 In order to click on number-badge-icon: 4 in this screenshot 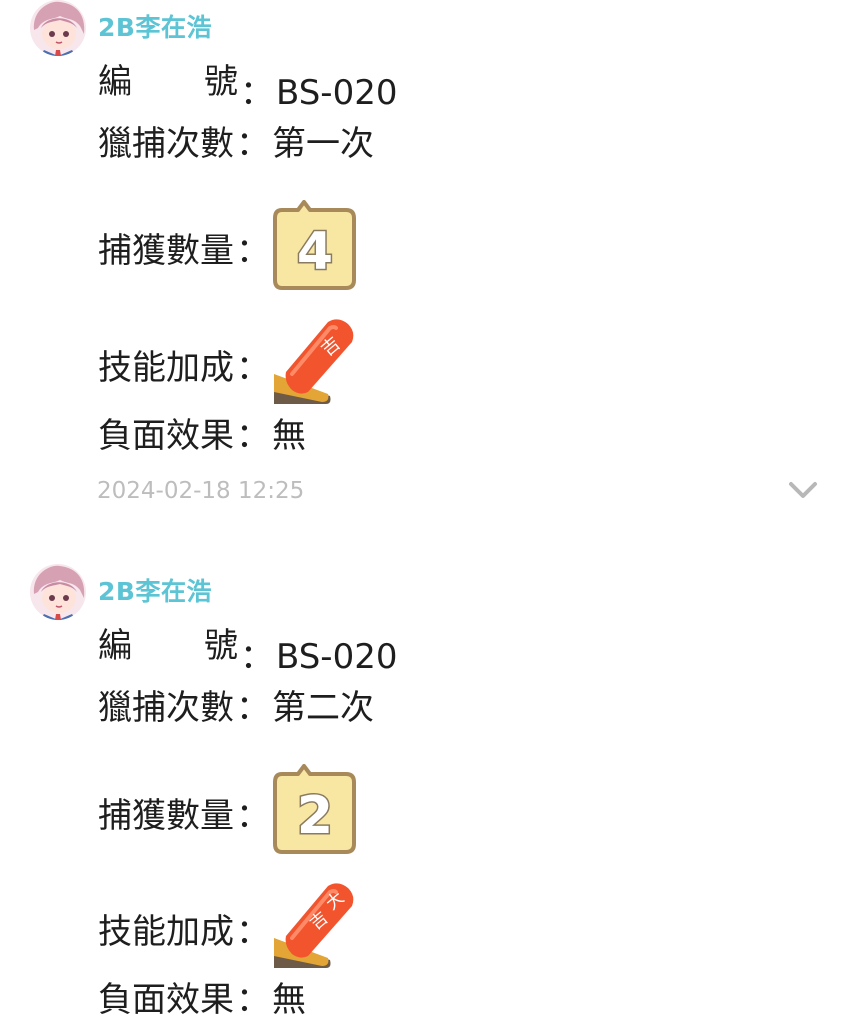, I will do `click(314, 245)`.